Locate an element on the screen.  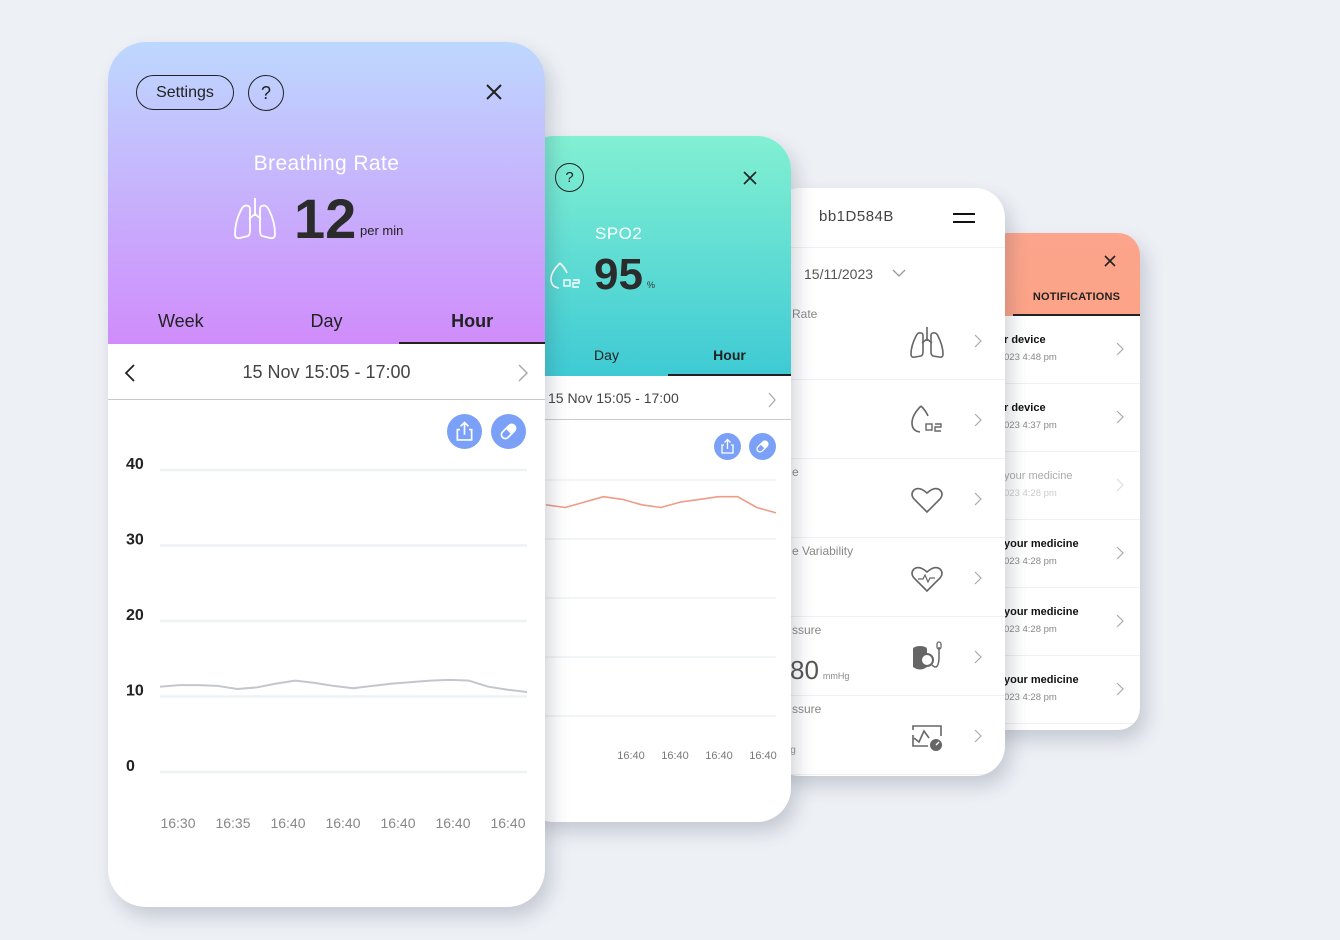
metric-value: 80 mmHg is located at coordinates (820, 670).